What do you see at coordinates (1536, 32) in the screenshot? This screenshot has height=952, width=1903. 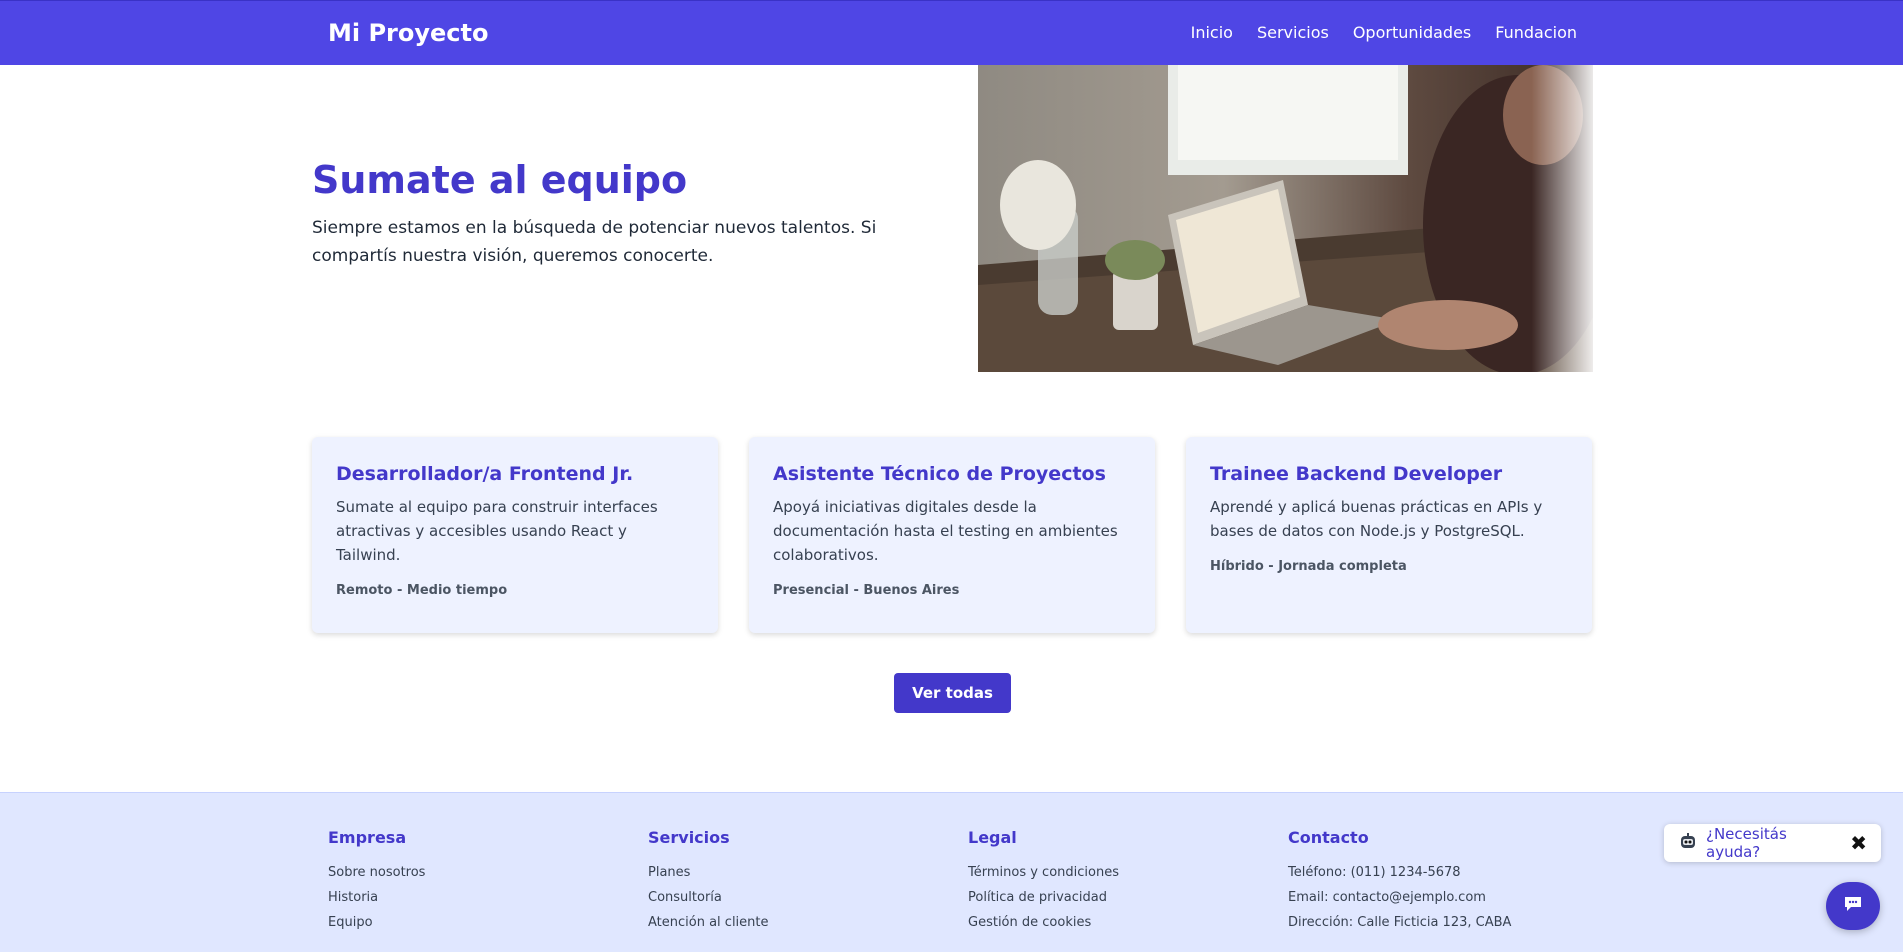 I see `nav-link-fundacion: Fundacion` at bounding box center [1536, 32].